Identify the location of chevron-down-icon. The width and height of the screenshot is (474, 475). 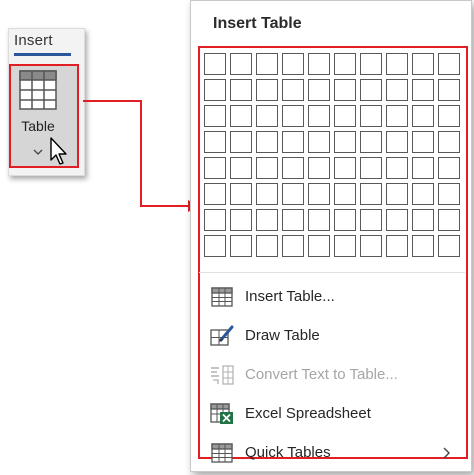
(38, 151).